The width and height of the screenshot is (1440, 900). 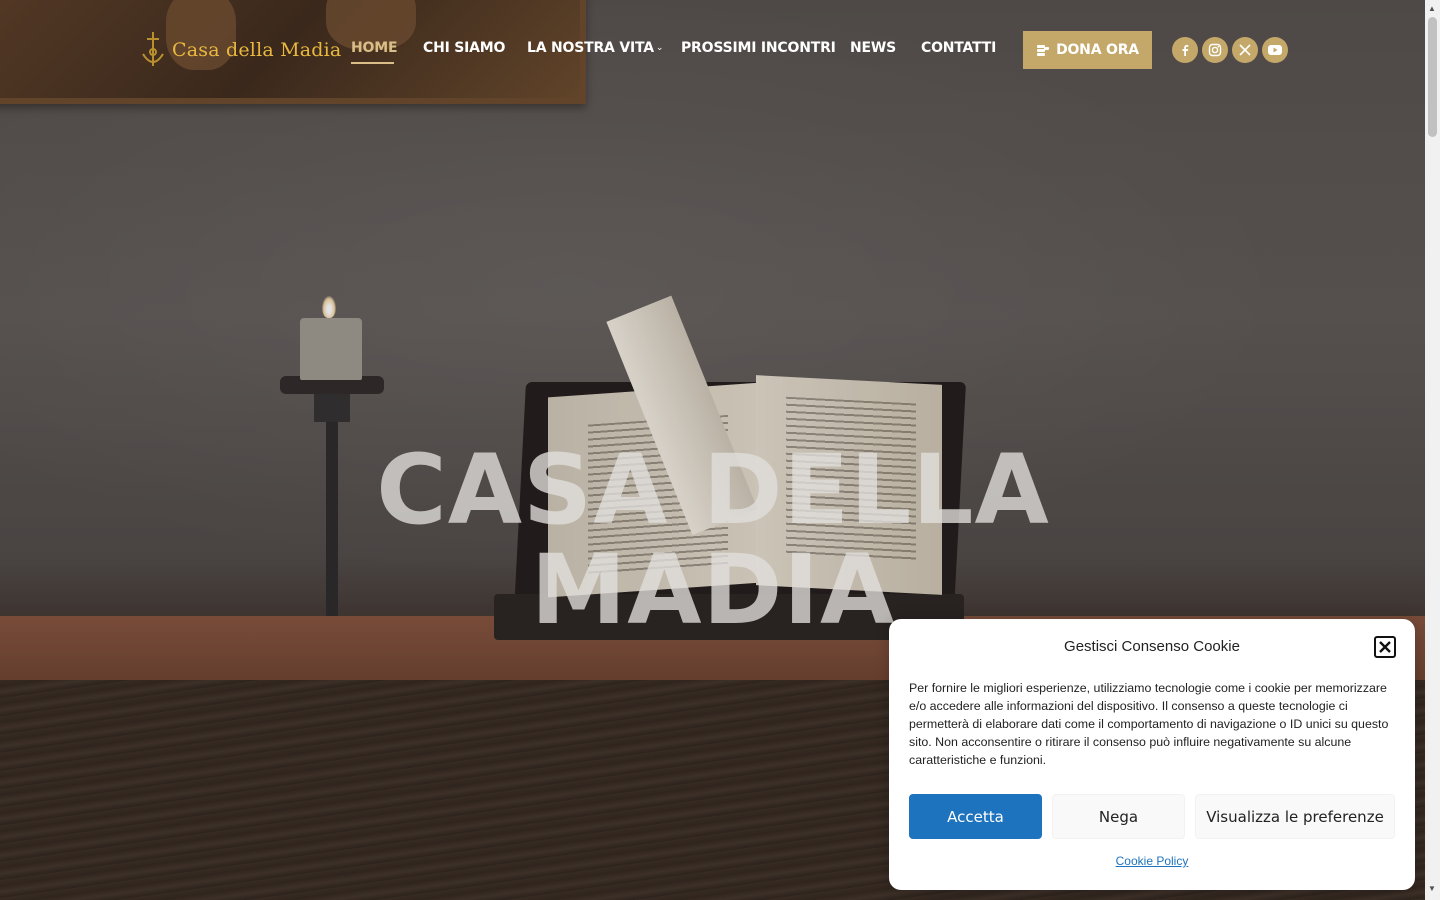 What do you see at coordinates (1097, 50) in the screenshot?
I see `donate-button-label: DONA ORA` at bounding box center [1097, 50].